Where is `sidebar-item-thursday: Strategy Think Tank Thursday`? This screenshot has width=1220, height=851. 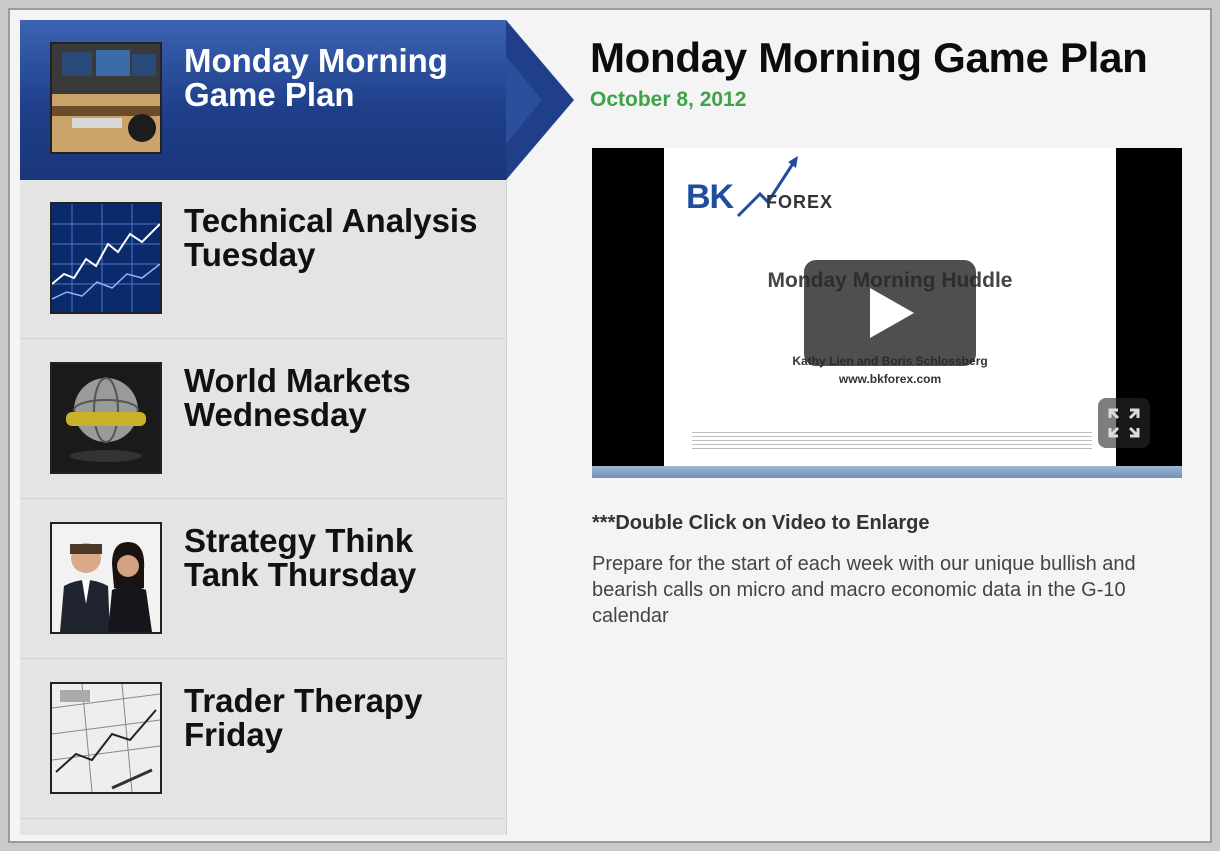 sidebar-item-thursday: Strategy Think Tank Thursday is located at coordinates (263, 579).